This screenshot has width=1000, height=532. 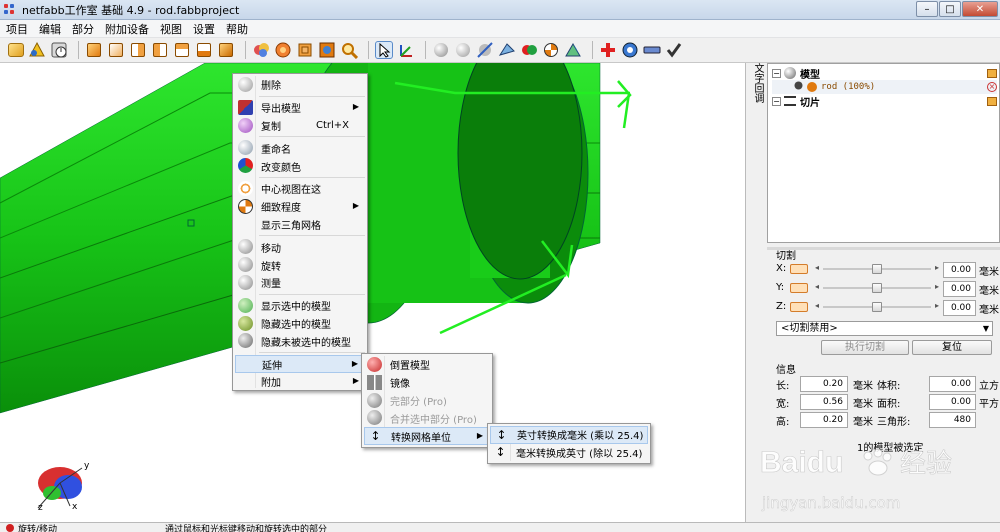 I want to click on menu-move: 移动, so click(x=300, y=247).